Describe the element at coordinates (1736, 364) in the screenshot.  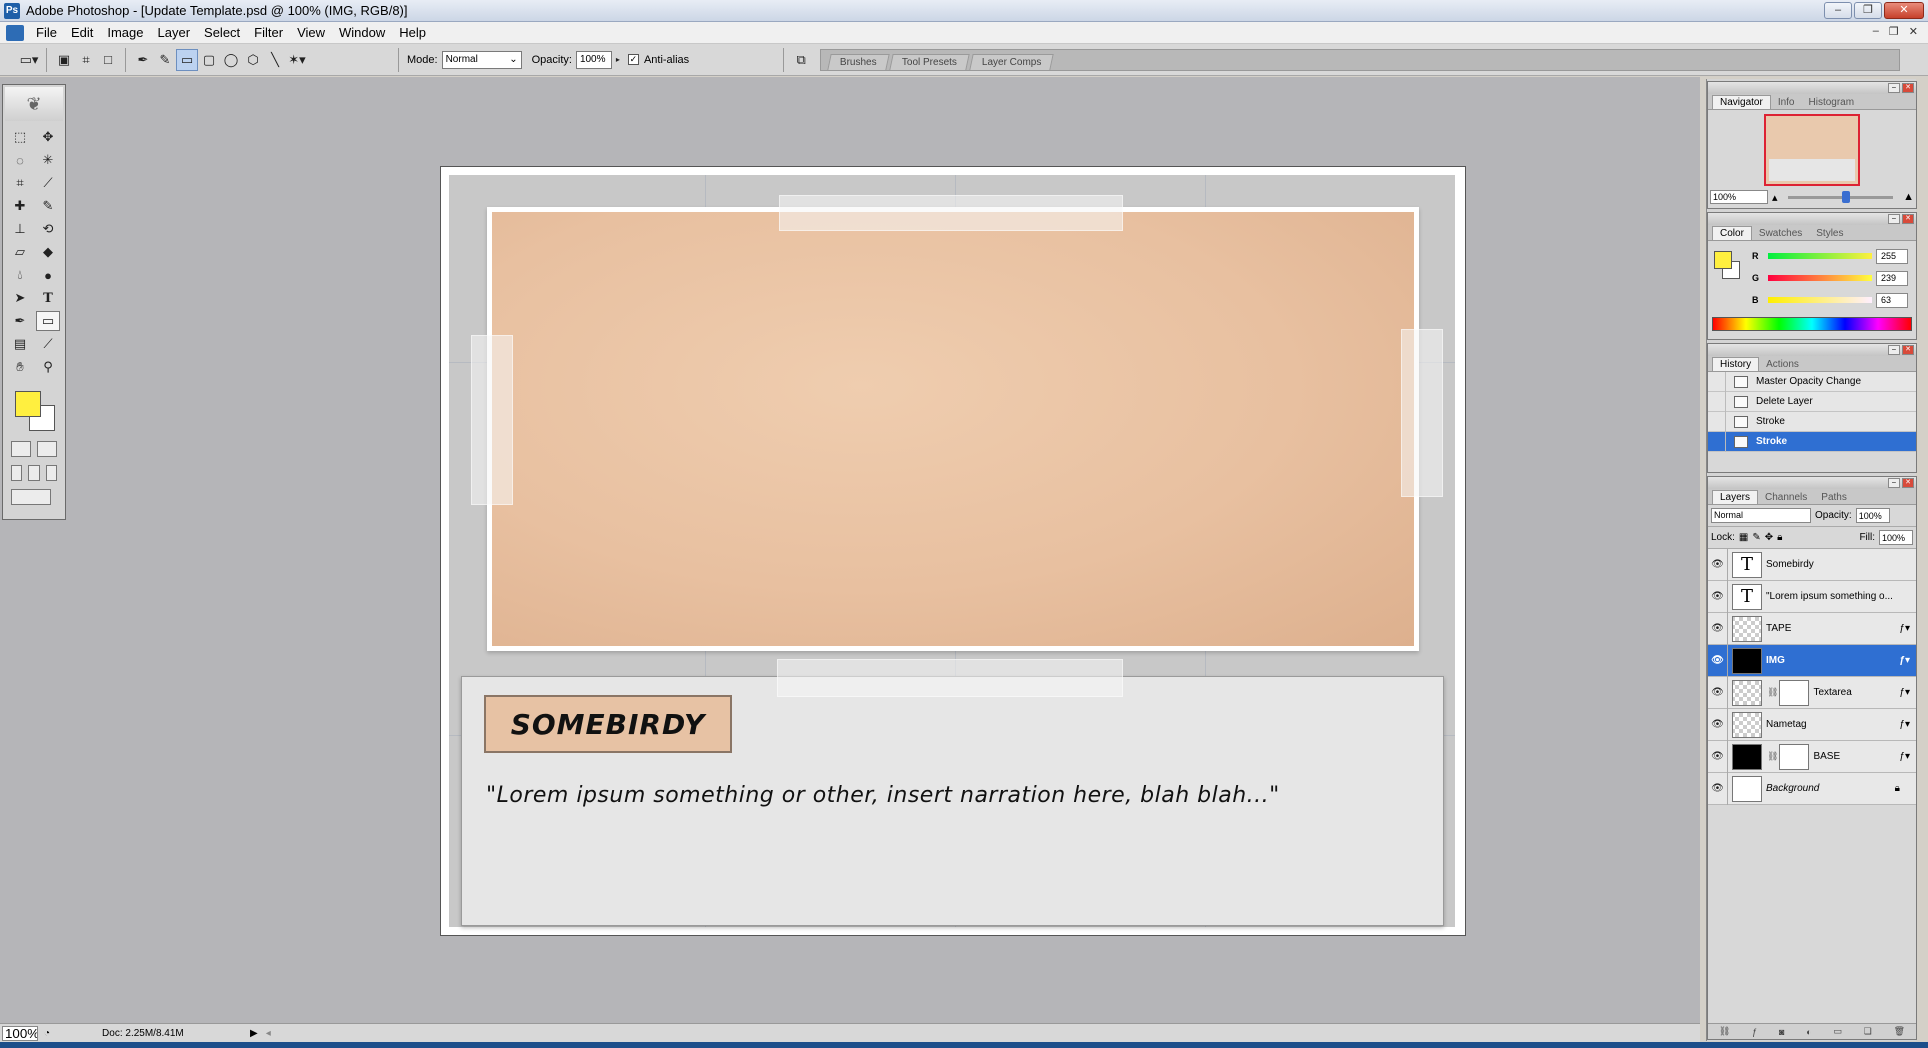
I see `tab-history: History` at that location.